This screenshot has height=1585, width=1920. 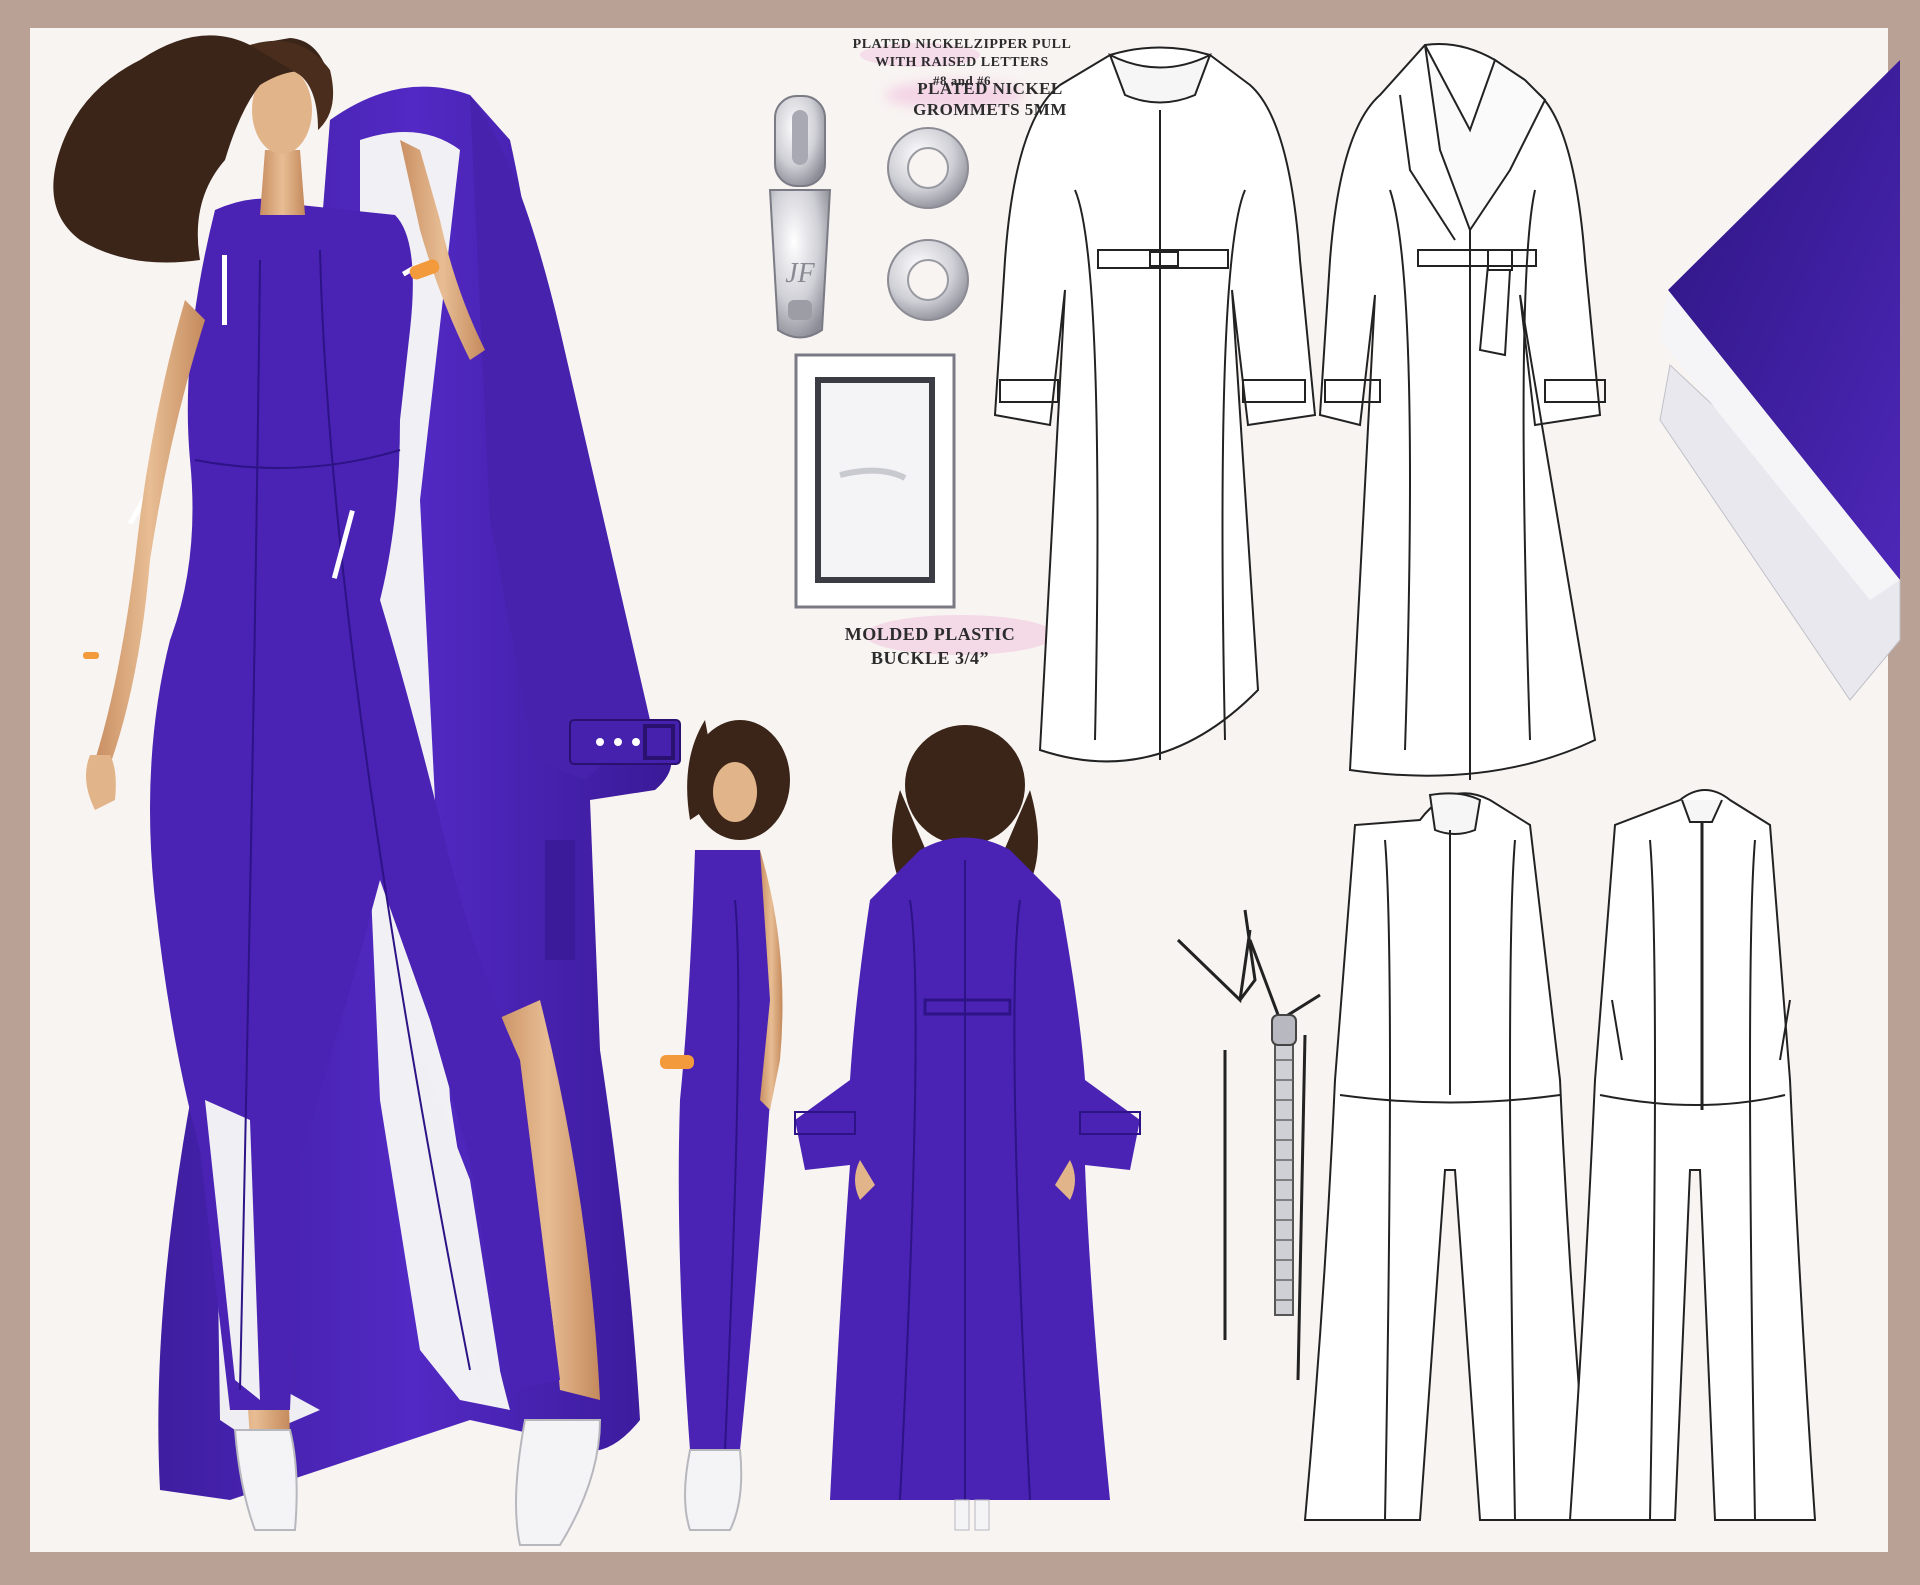 I want to click on zipper-pull-label-line-2: WITH RAISED LETTERS, so click(x=962, y=62).